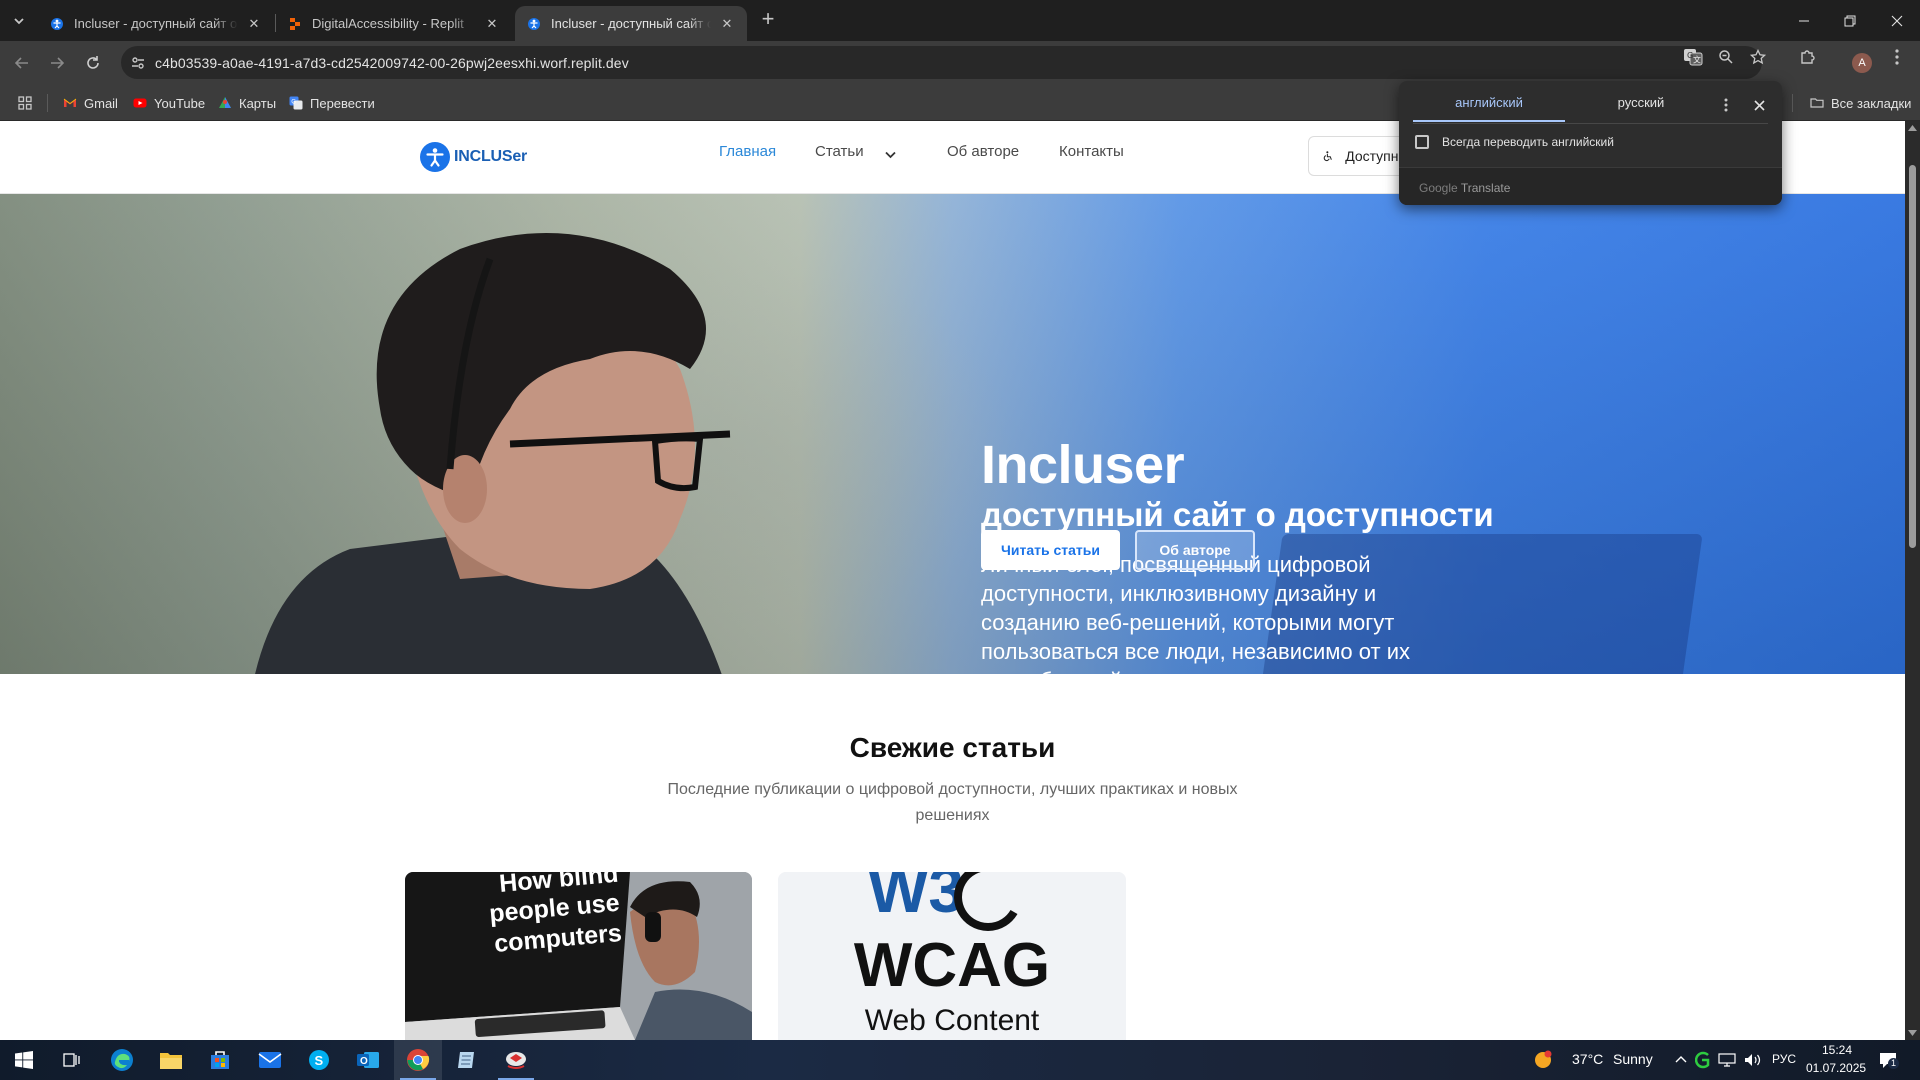 The height and width of the screenshot is (1080, 1920). What do you see at coordinates (220, 1060) in the screenshot?
I see `taskbar-store` at bounding box center [220, 1060].